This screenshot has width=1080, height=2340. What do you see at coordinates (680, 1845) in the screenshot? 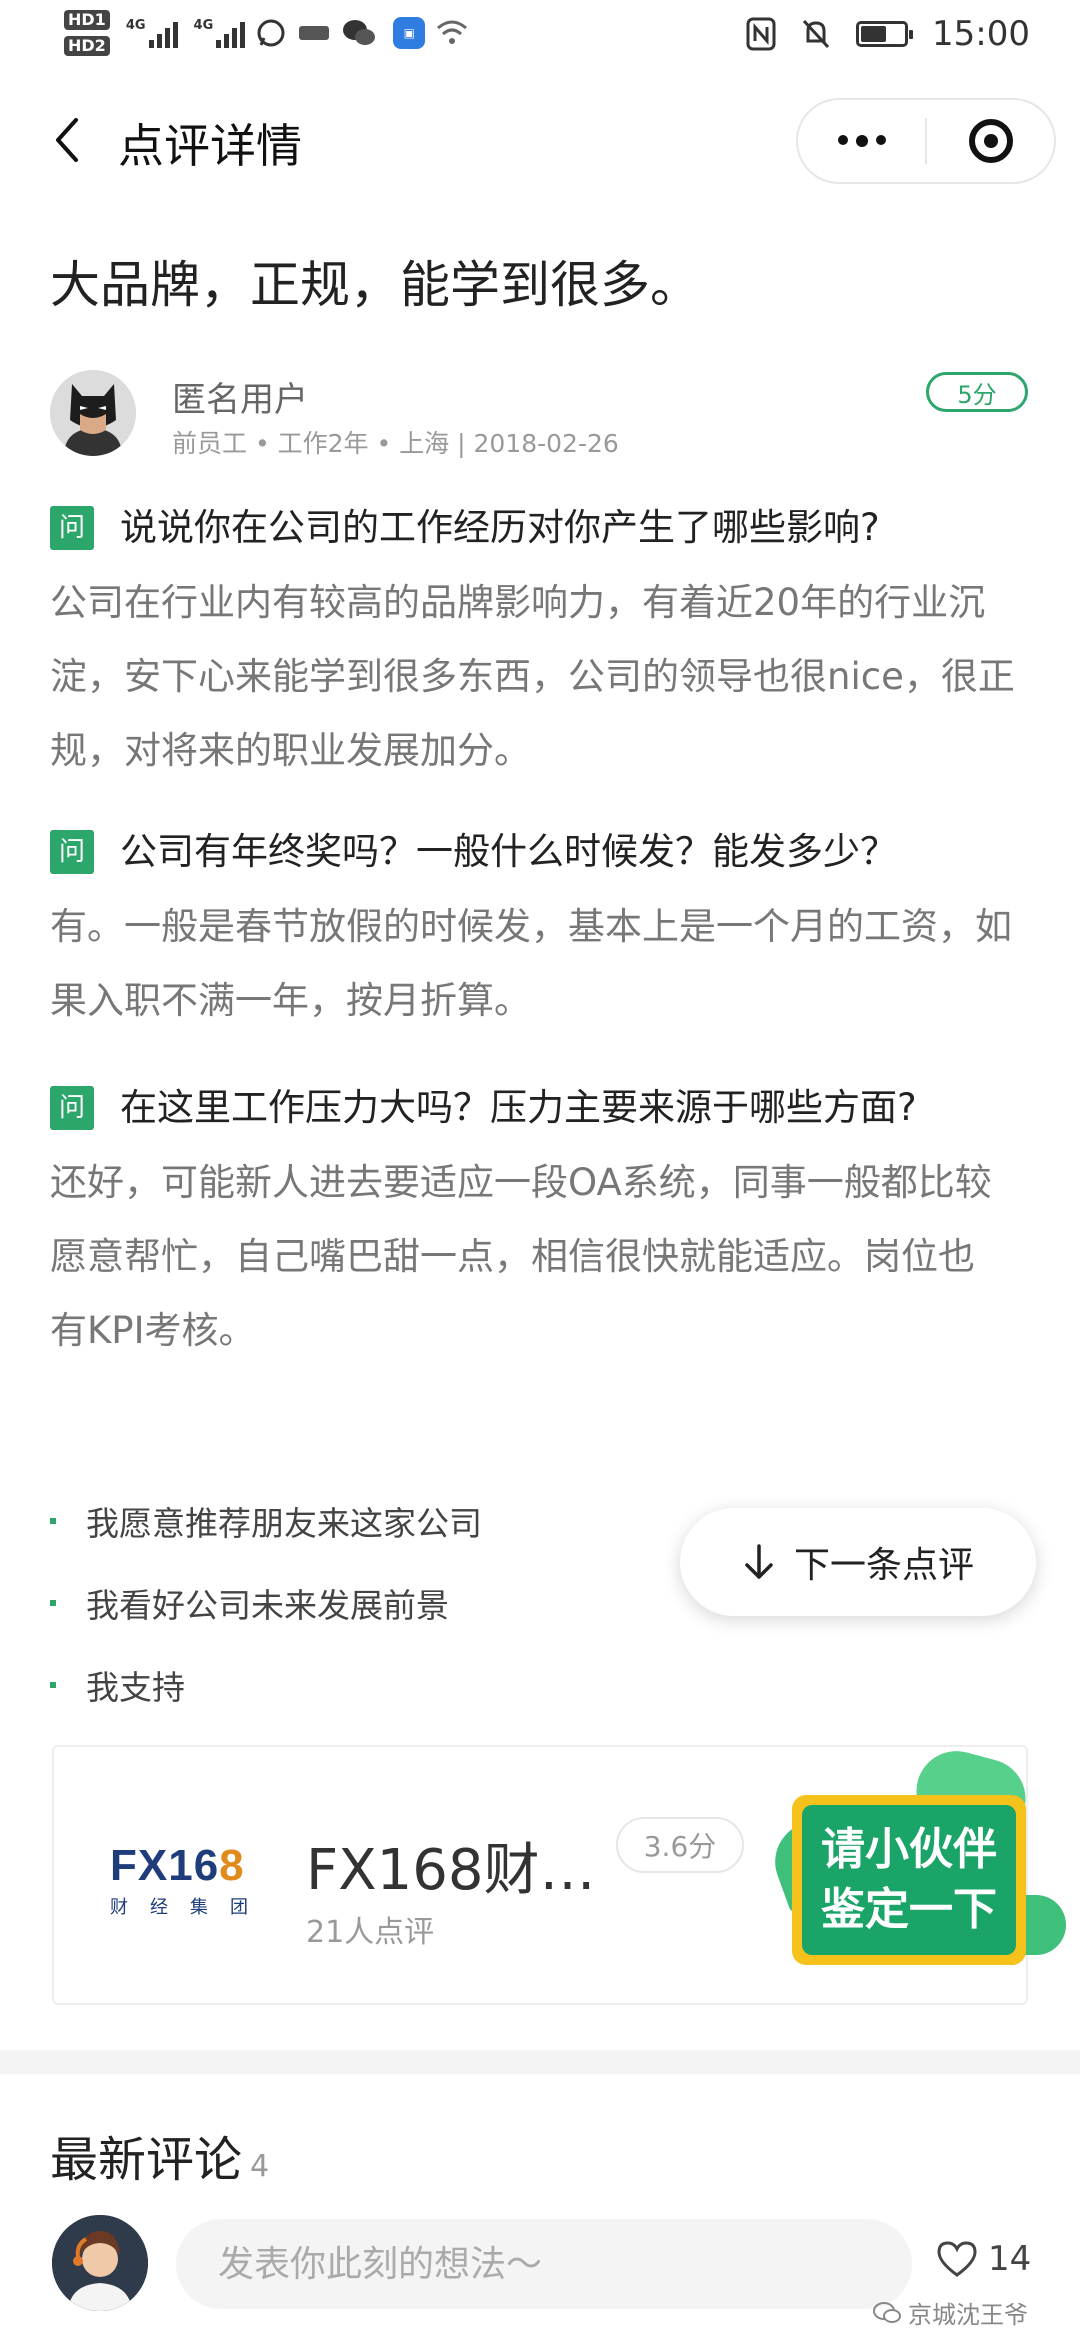
I see `company-score: 3.6分` at bounding box center [680, 1845].